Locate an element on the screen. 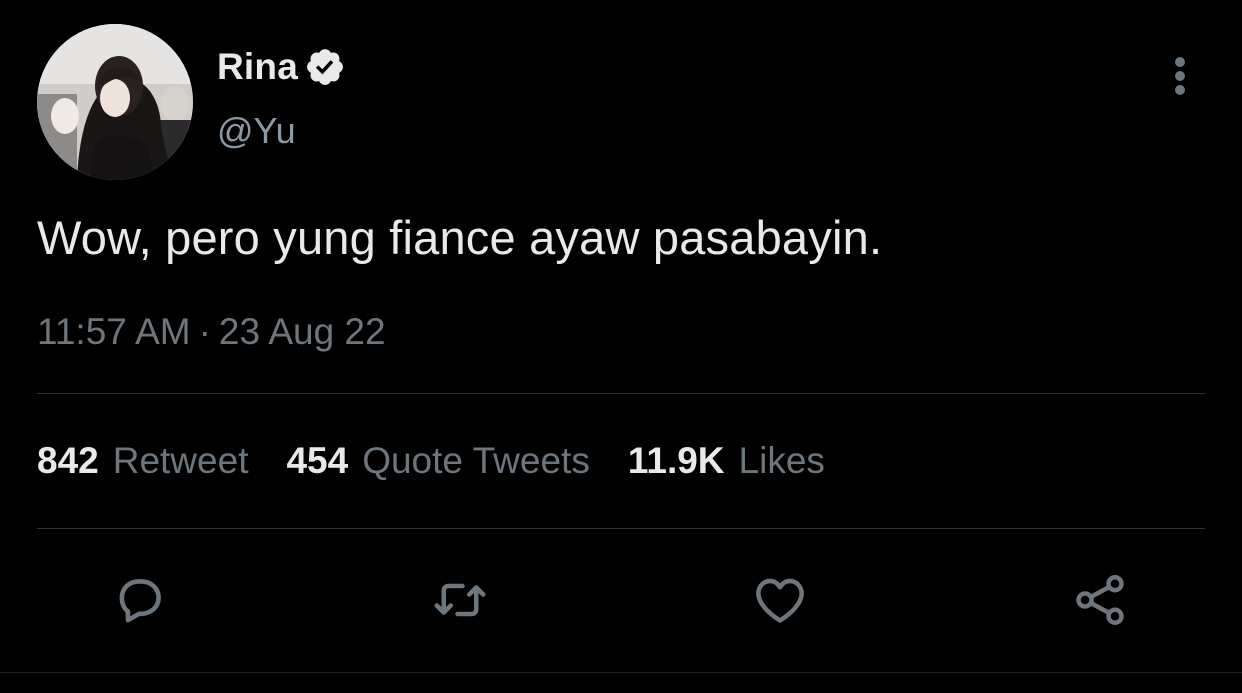 The width and height of the screenshot is (1242, 693). retweet-stat: 842 Retweet is located at coordinates (142, 461).